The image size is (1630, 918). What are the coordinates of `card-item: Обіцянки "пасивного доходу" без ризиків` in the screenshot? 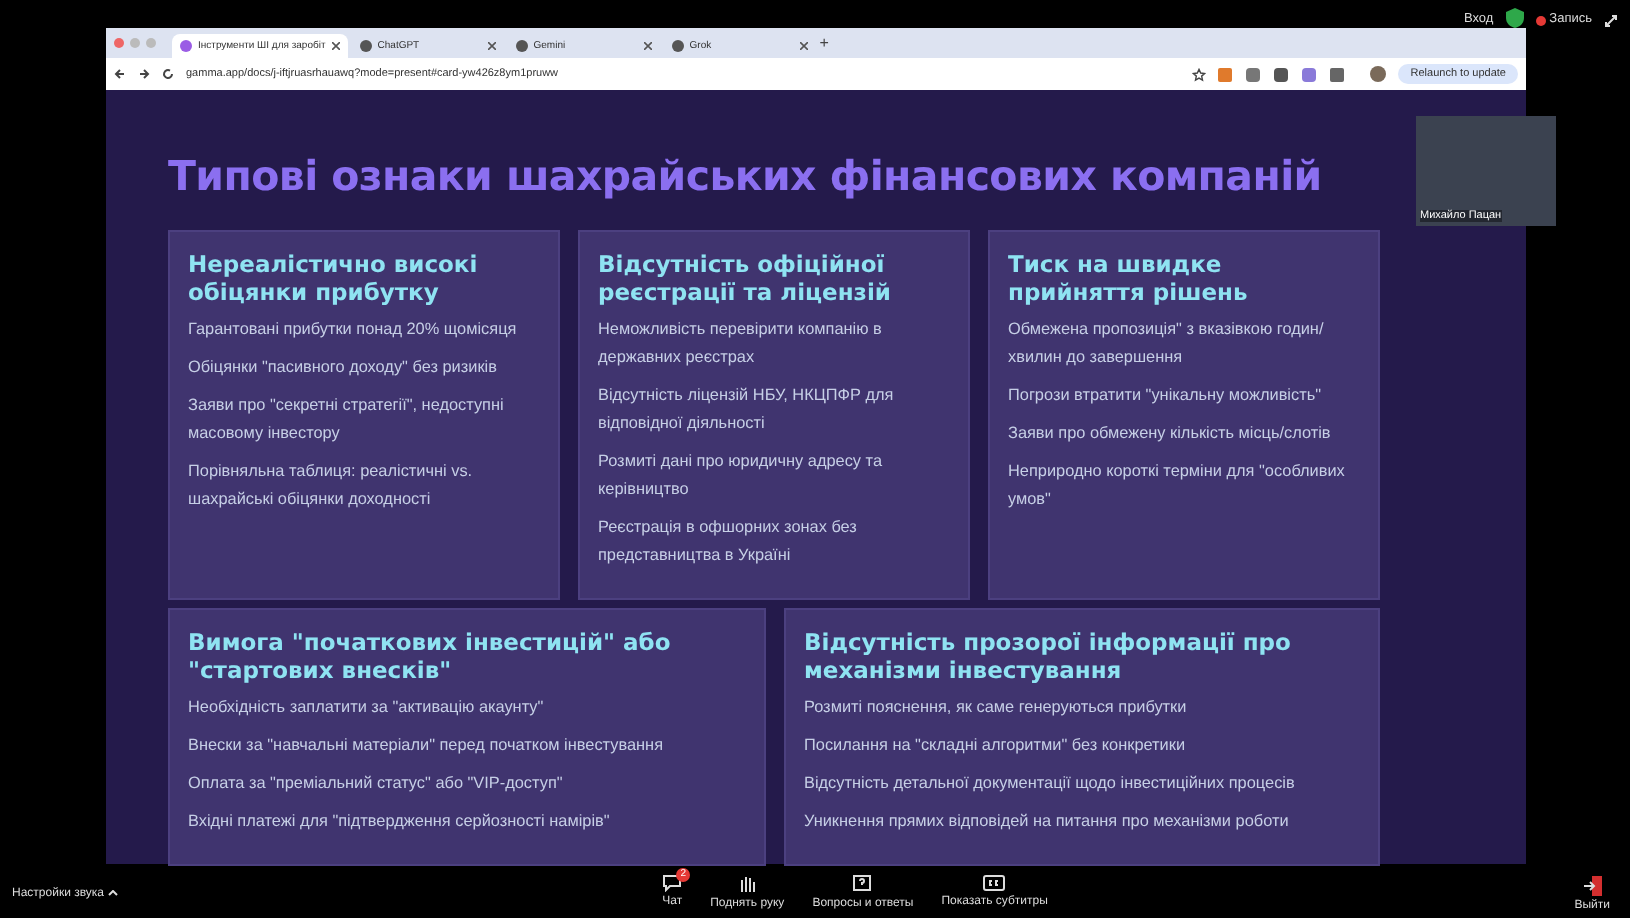 It's located at (343, 368).